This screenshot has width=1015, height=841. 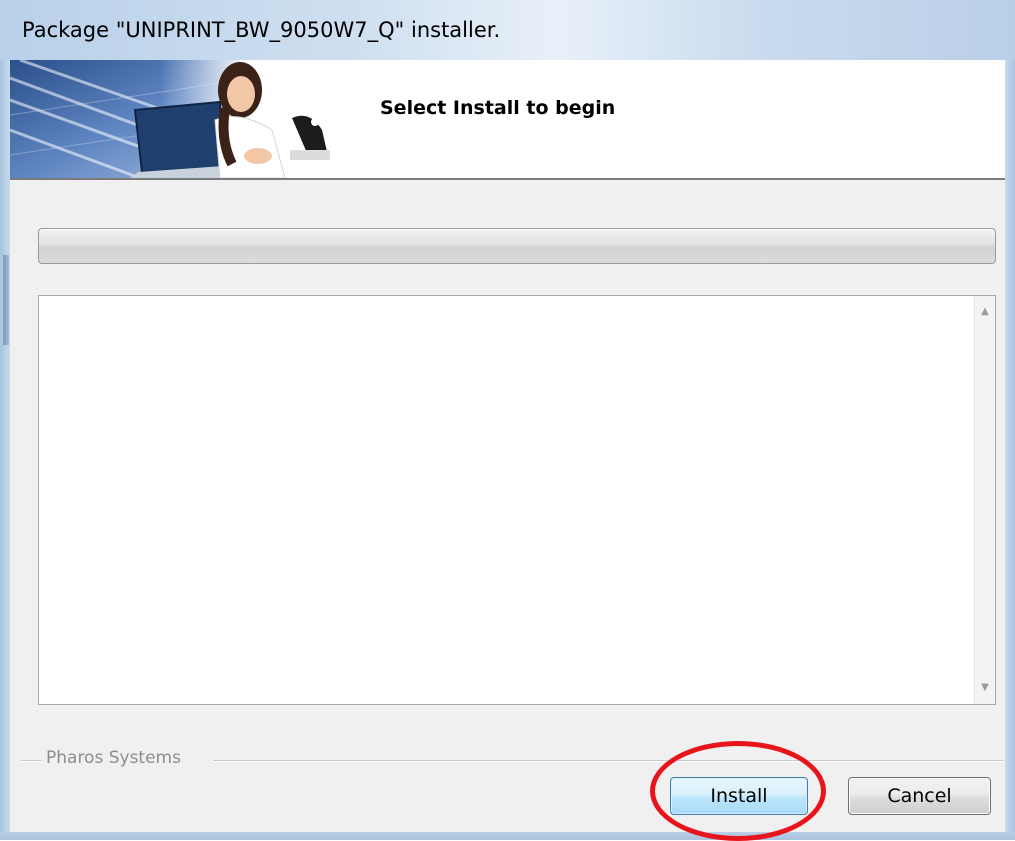 What do you see at coordinates (739, 796) in the screenshot?
I see `install-button: Install` at bounding box center [739, 796].